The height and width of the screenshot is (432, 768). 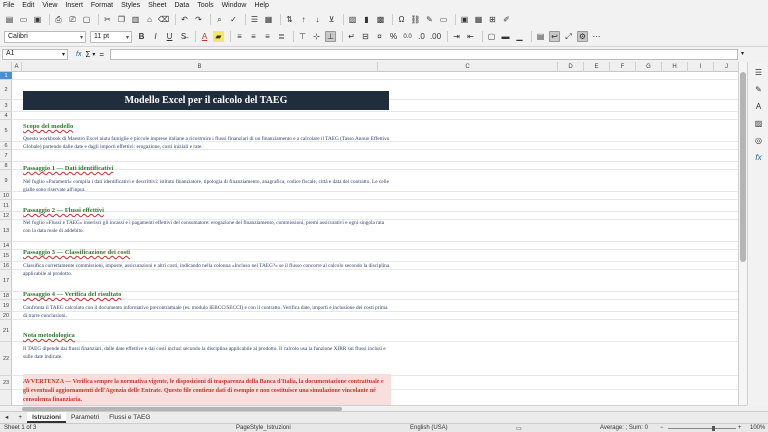 What do you see at coordinates (281, 36) in the screenshot?
I see `justify-icon: ≣` at bounding box center [281, 36].